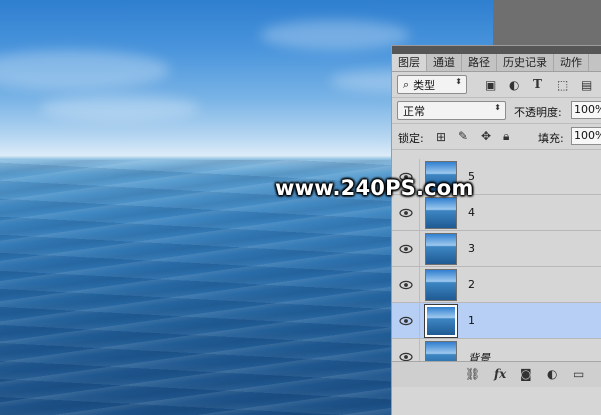 This screenshot has width=601, height=415. I want to click on shape-filter-icon: ⬚, so click(562, 85).